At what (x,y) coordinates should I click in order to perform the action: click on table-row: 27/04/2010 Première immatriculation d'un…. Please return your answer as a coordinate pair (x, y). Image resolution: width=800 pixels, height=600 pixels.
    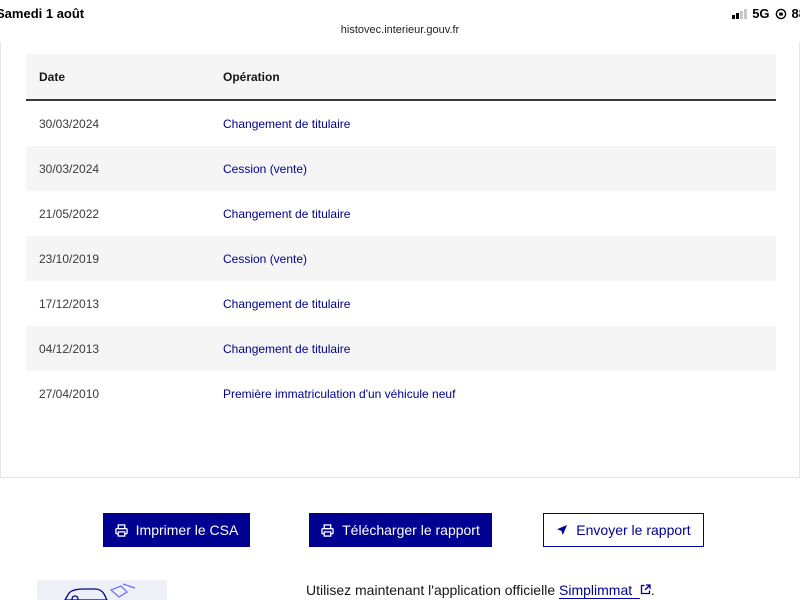
    Looking at the image, I should click on (401, 393).